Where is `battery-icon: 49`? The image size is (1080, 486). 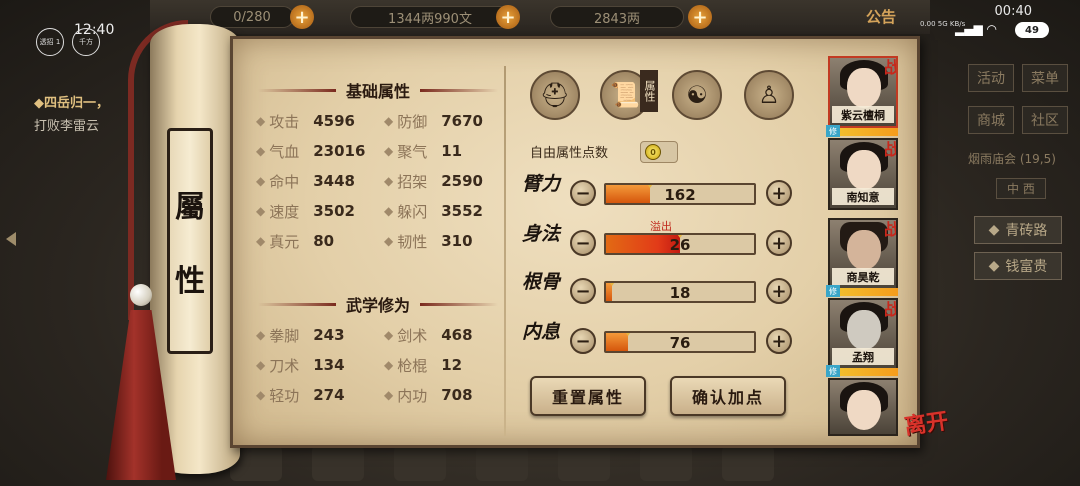 battery-icon: 49 is located at coordinates (1032, 30).